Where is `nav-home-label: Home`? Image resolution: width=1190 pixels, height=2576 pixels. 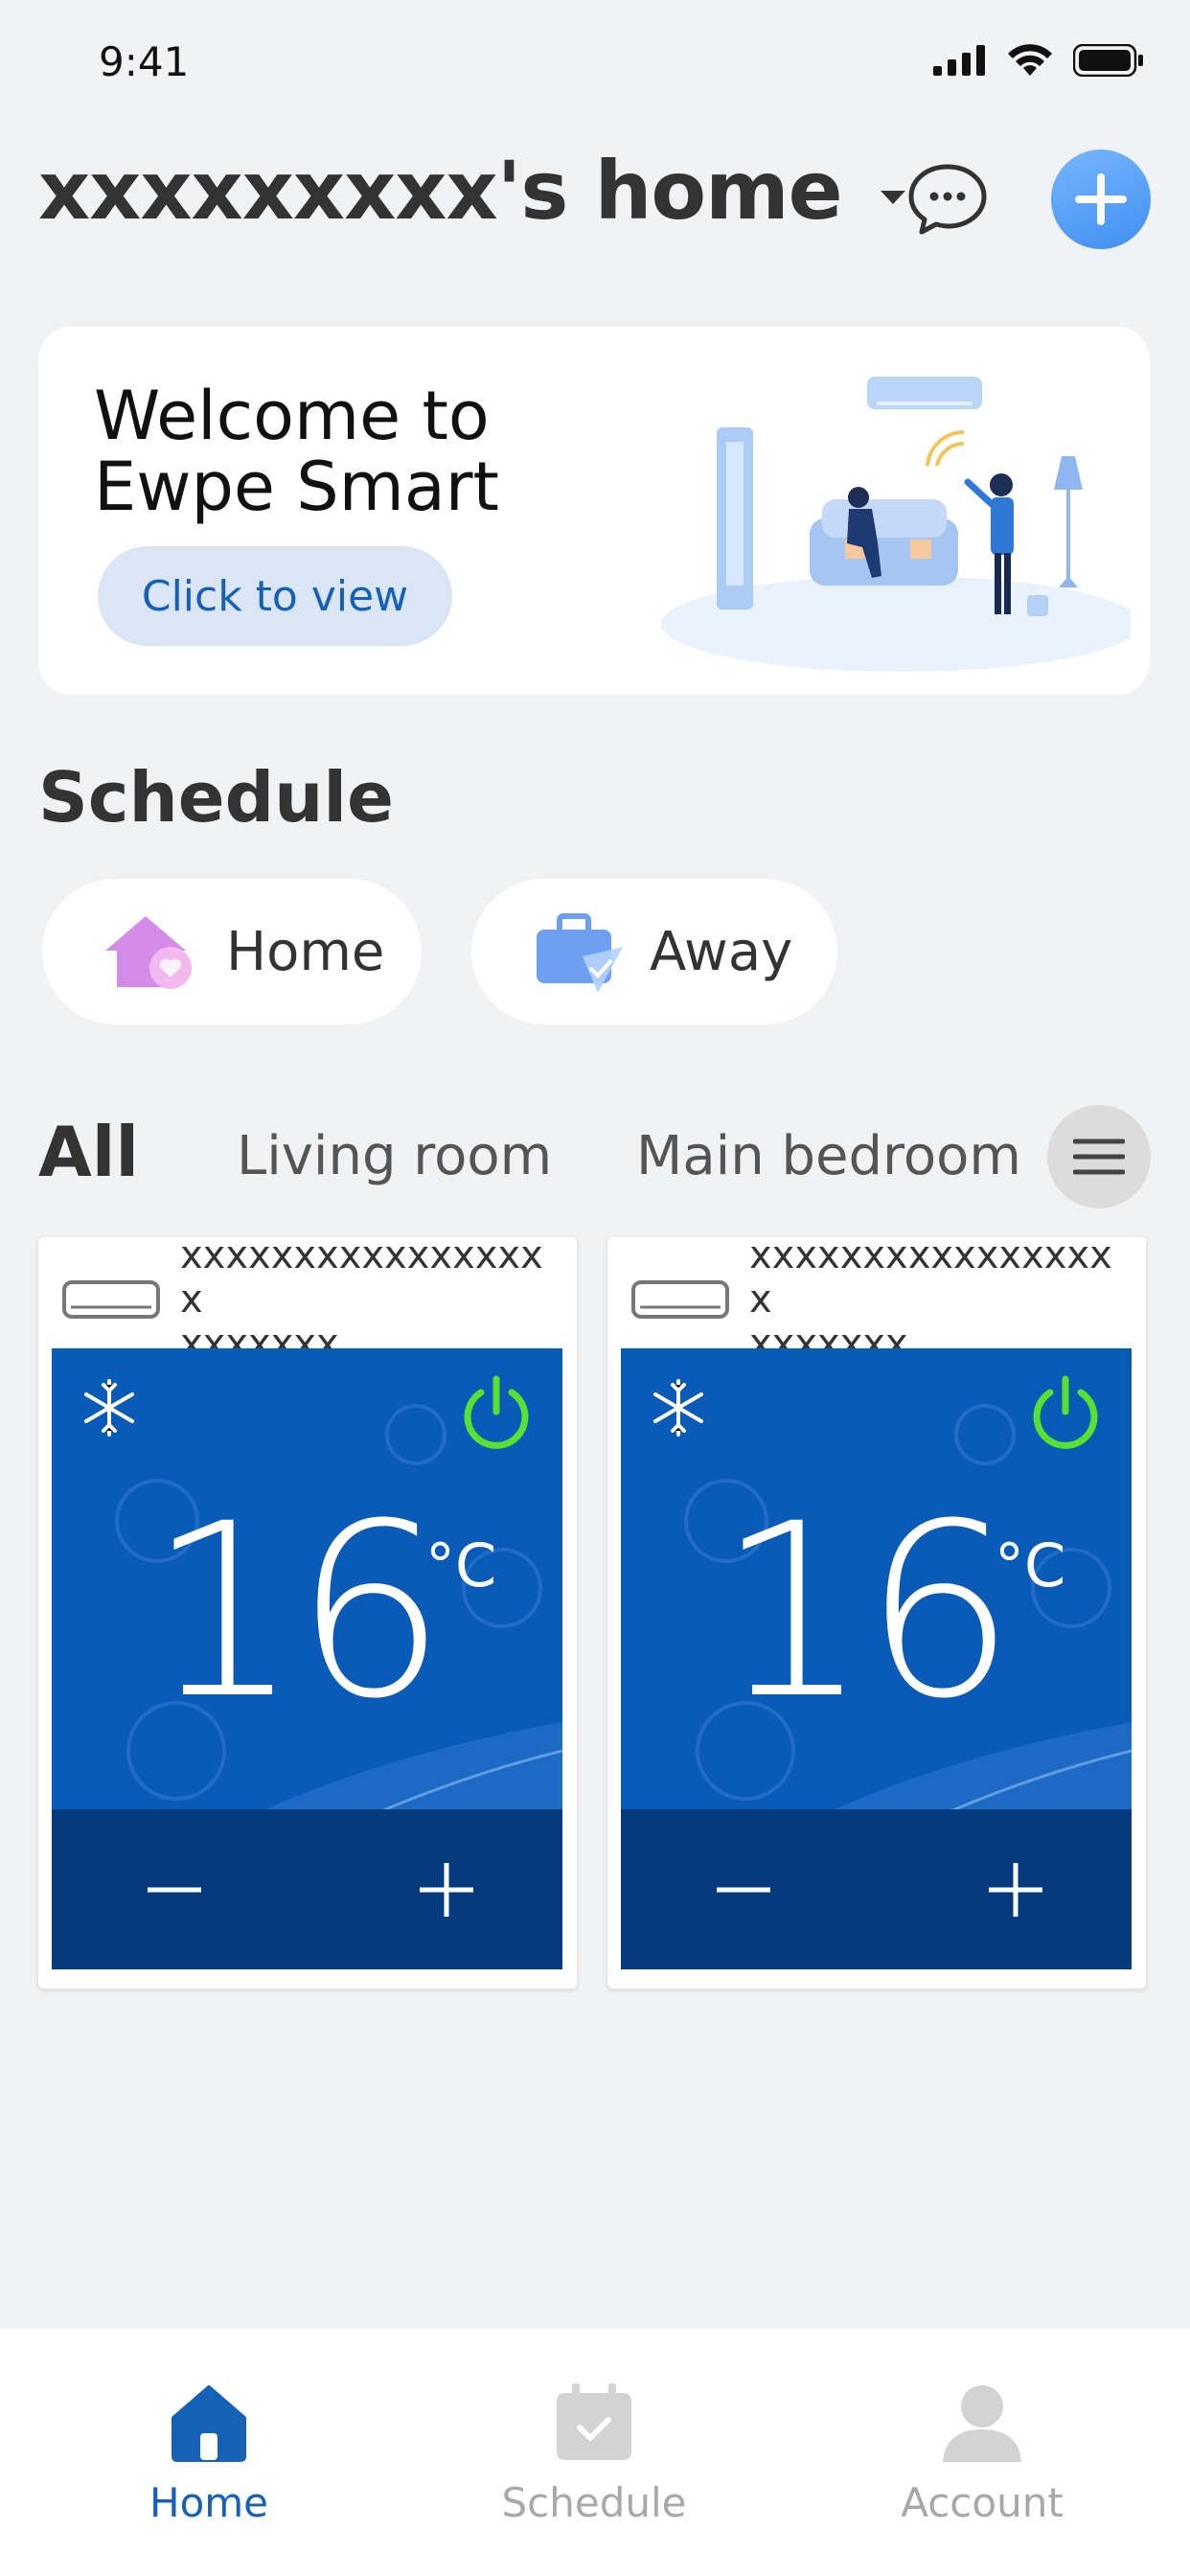
nav-home-label: Home is located at coordinates (209, 2502).